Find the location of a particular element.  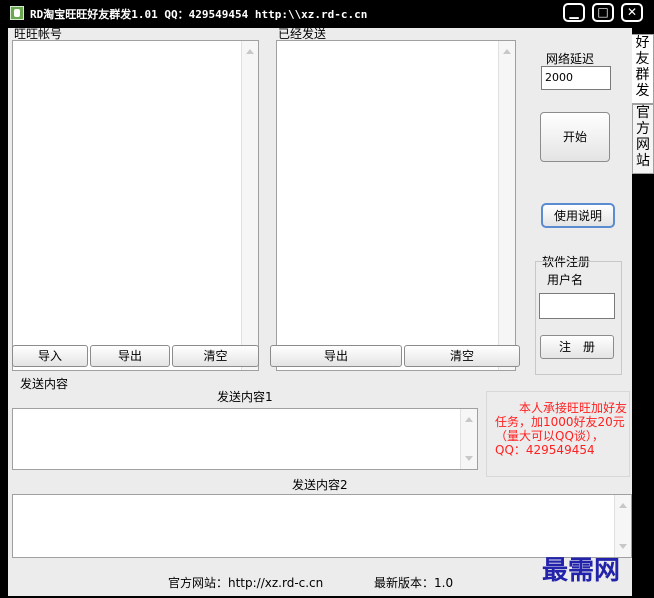

help-button: 使用说明 is located at coordinates (578, 215).